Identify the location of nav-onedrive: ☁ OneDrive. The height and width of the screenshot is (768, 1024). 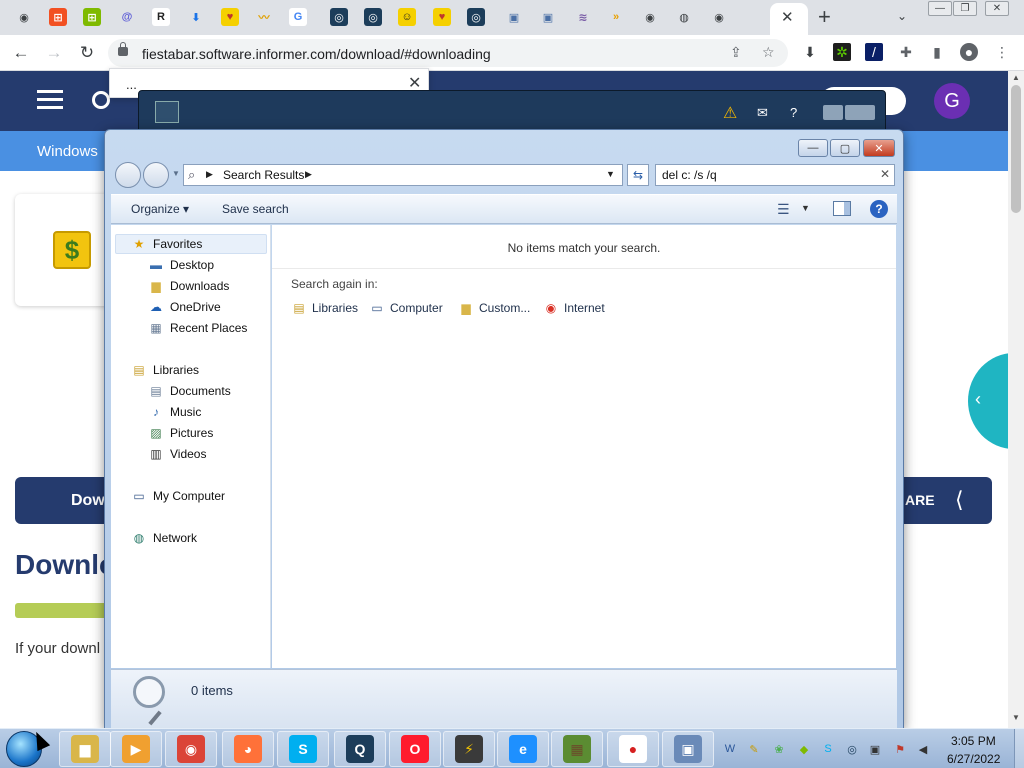
(184, 307).